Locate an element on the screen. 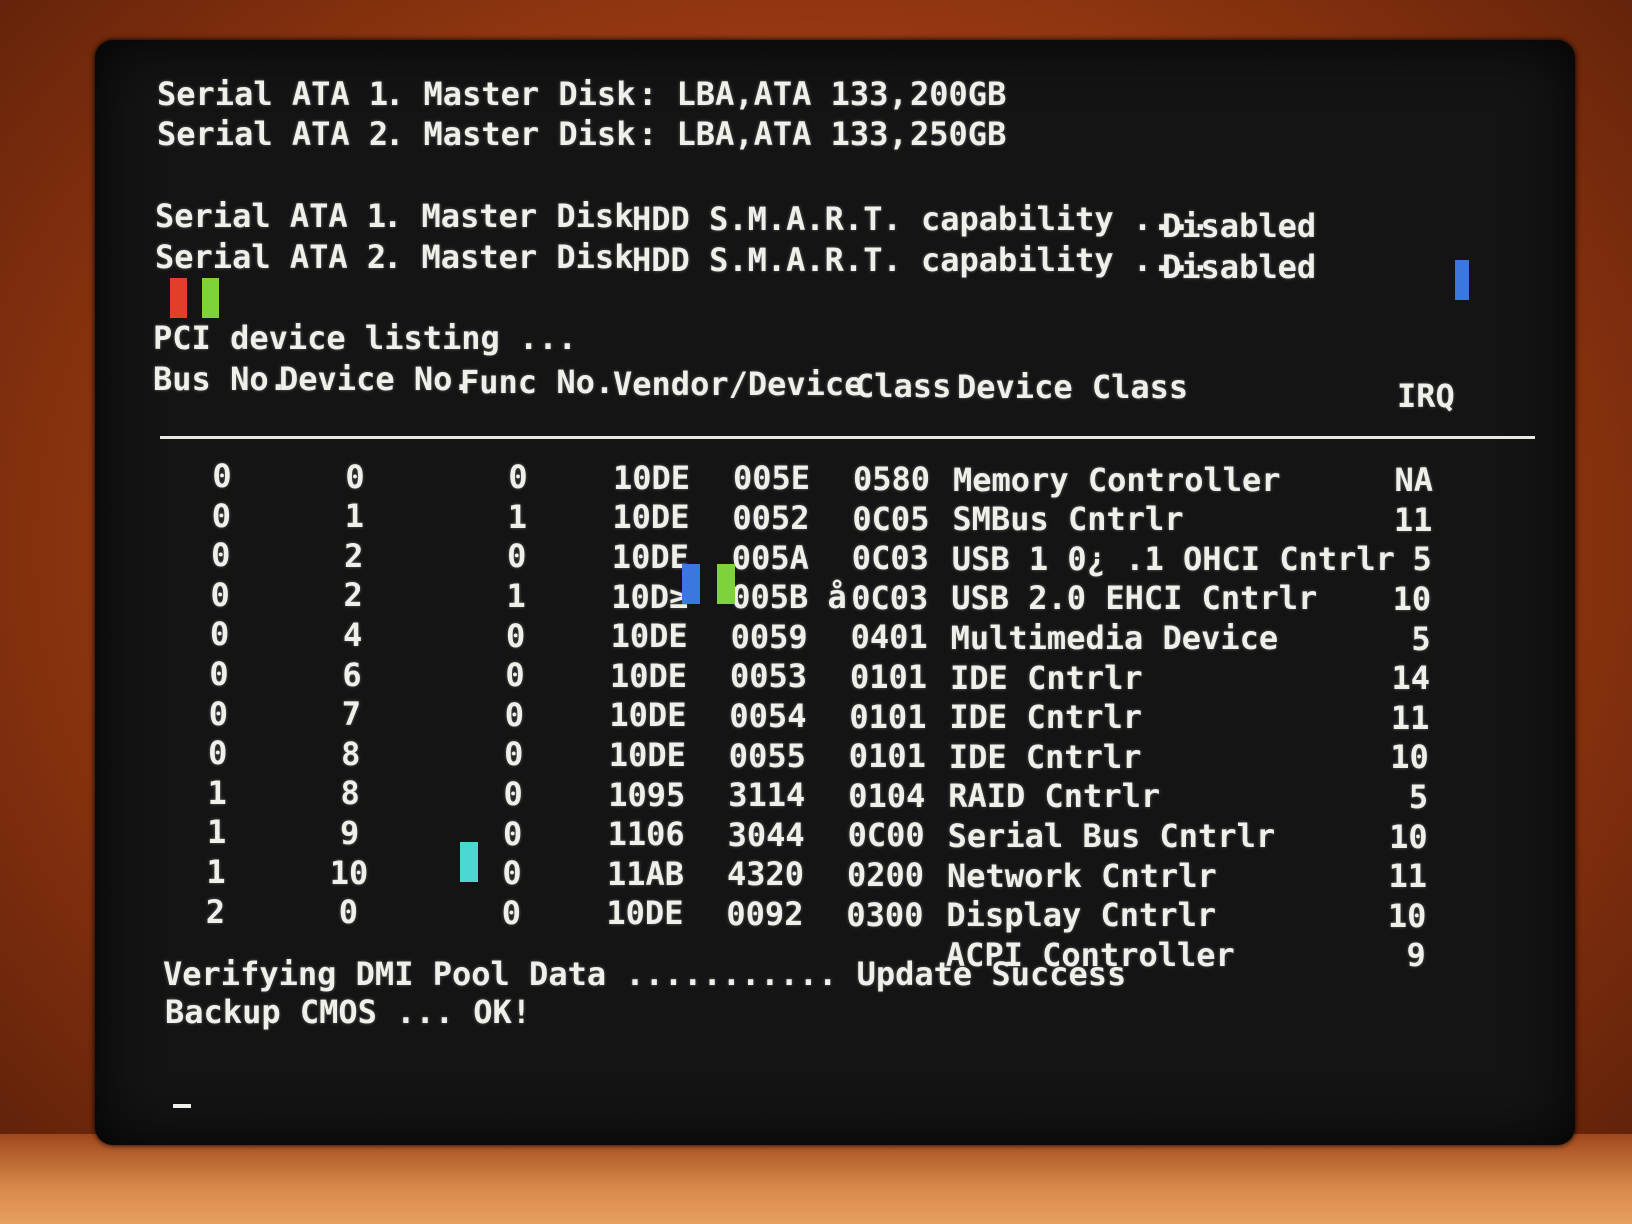 The height and width of the screenshot is (1224, 1632). pci-cell-device-class: Serial Bus Cntrlr is located at coordinates (1111, 836).